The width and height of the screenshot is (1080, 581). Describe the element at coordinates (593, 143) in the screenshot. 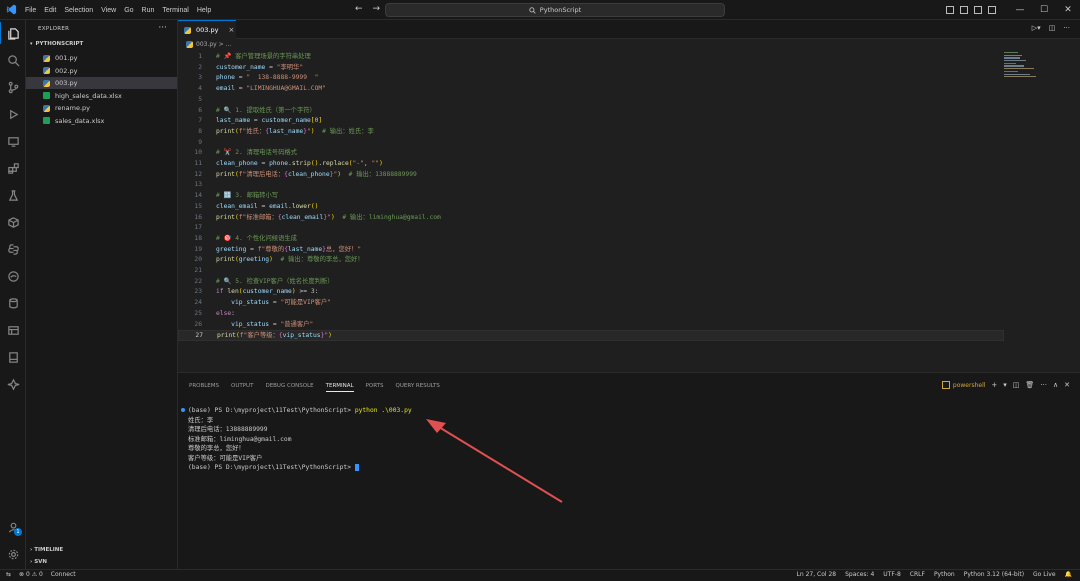

I see `code-line: 9` at that location.